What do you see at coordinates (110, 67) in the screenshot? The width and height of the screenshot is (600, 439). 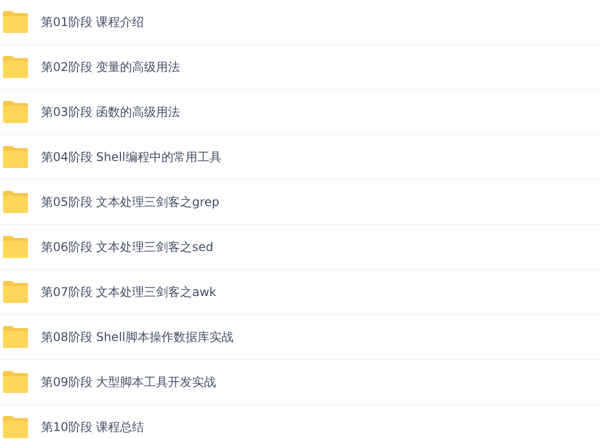 I see `folder-name: 第02阶段 变量的高级用法` at bounding box center [110, 67].